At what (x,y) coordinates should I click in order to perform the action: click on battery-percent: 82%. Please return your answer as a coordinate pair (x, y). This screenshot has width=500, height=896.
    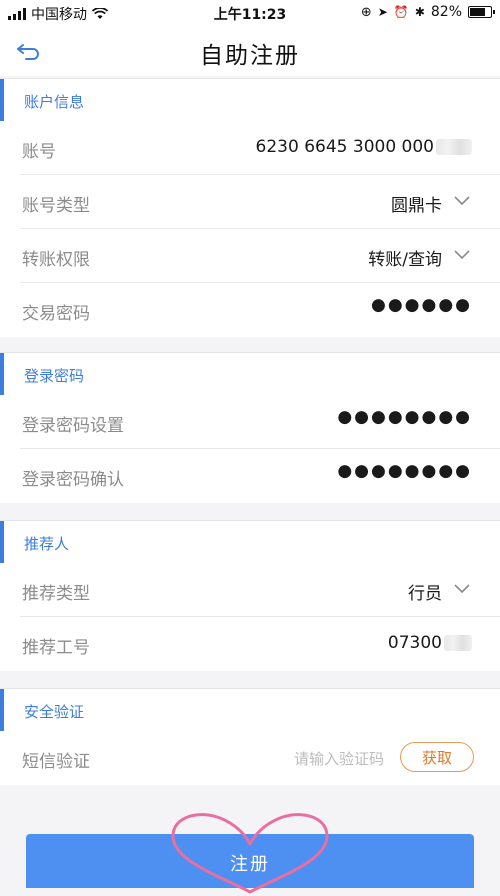
    Looking at the image, I should click on (446, 12).